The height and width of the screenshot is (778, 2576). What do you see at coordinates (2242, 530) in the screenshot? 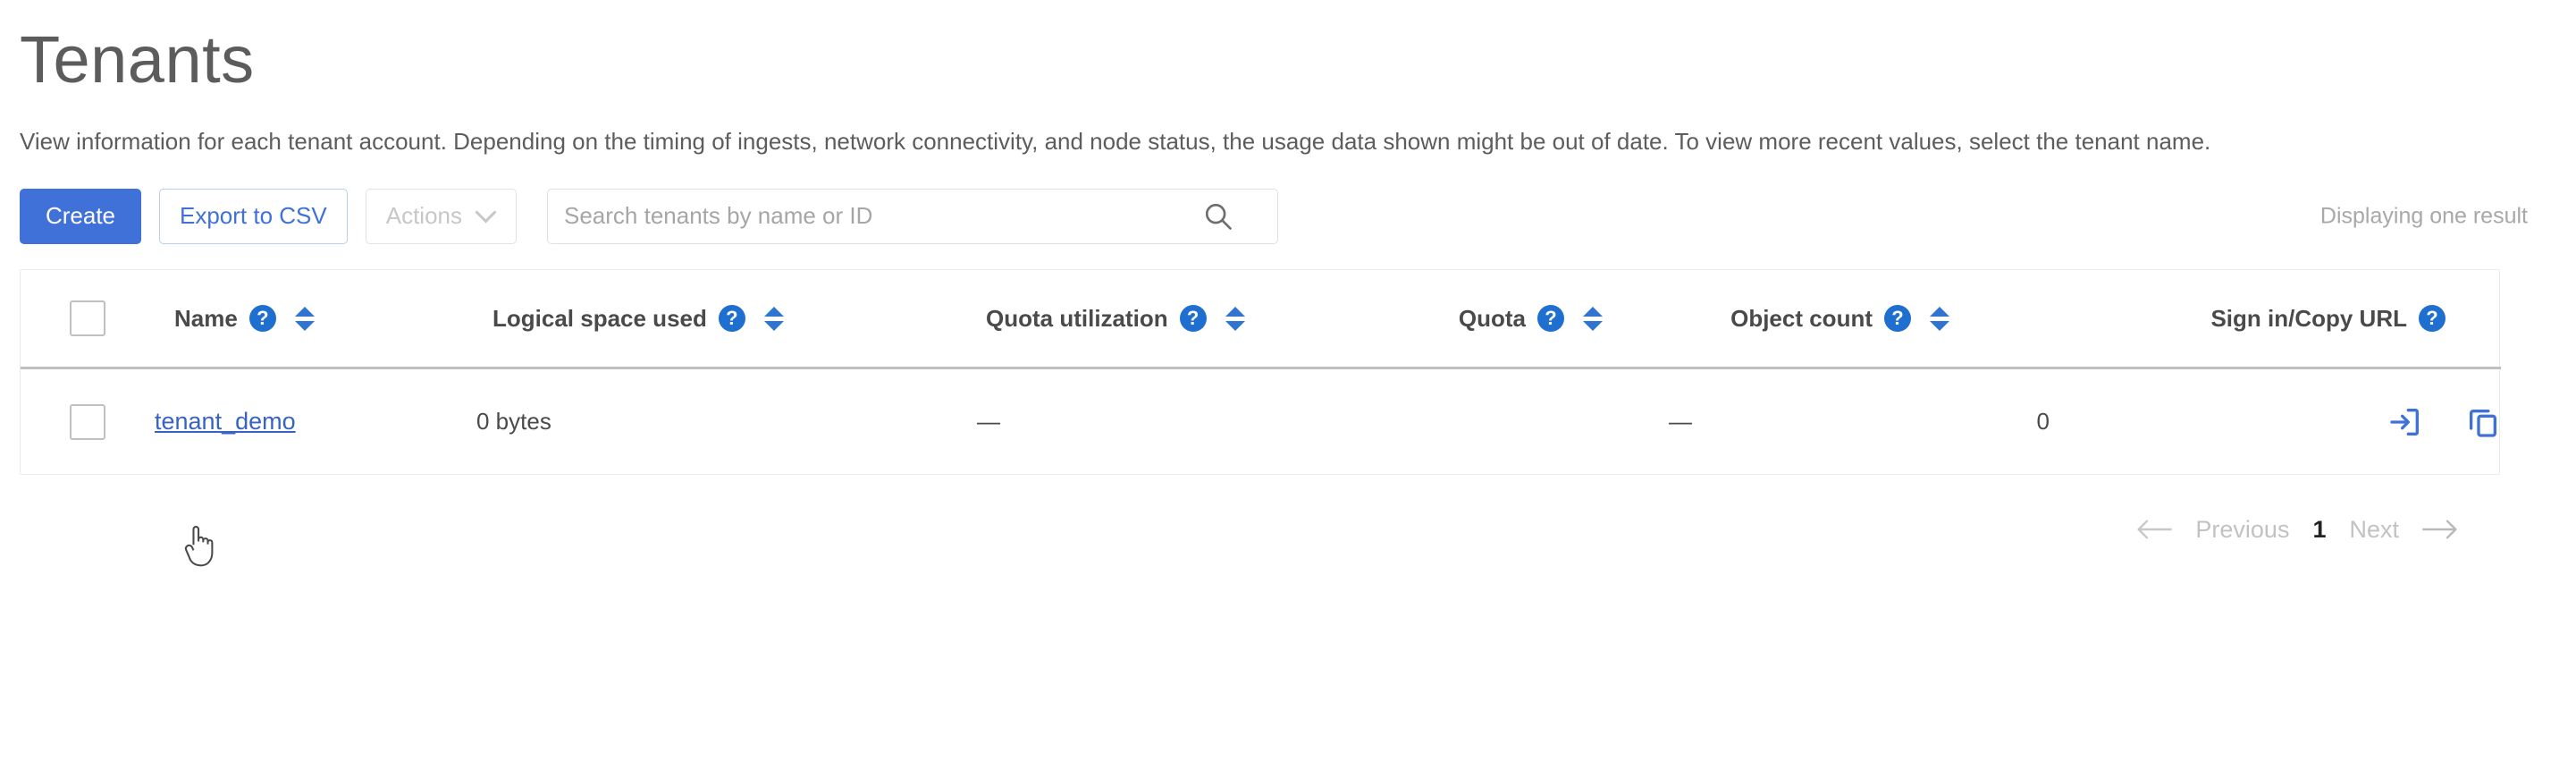
I see `pagination-previous: Previous` at bounding box center [2242, 530].